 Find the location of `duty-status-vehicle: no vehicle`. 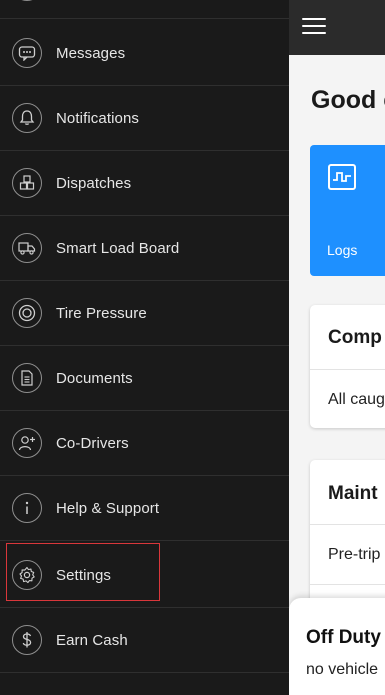

duty-status-vehicle: no vehicle is located at coordinates (342, 669).